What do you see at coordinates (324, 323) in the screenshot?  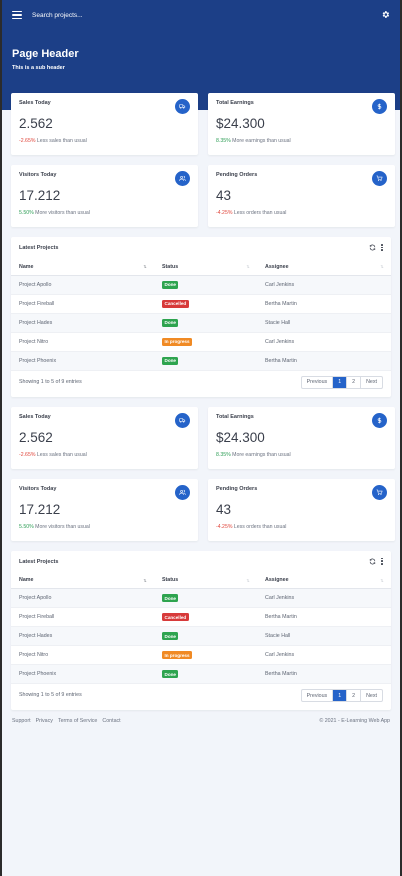 I see `assignee: Stacie Hall` at bounding box center [324, 323].